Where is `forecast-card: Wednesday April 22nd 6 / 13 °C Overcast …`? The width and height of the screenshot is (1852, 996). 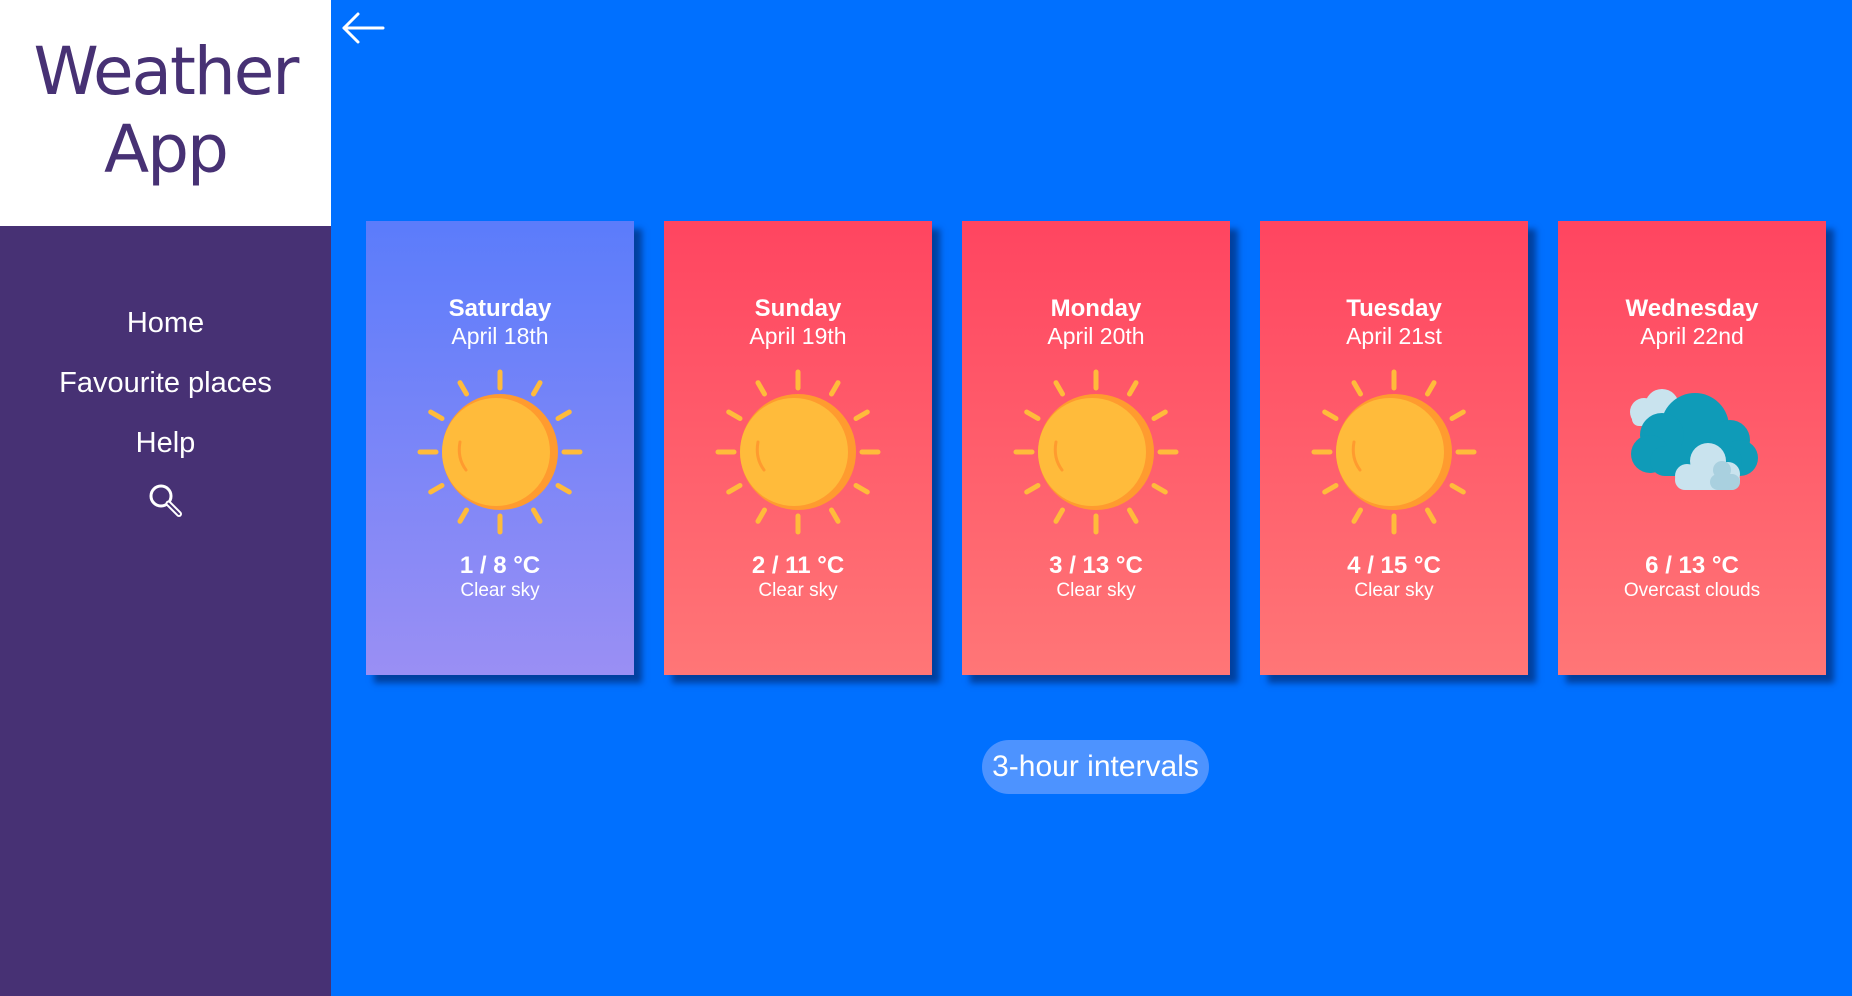 forecast-card: Wednesday April 22nd 6 / 13 °C Overcast … is located at coordinates (1692, 448).